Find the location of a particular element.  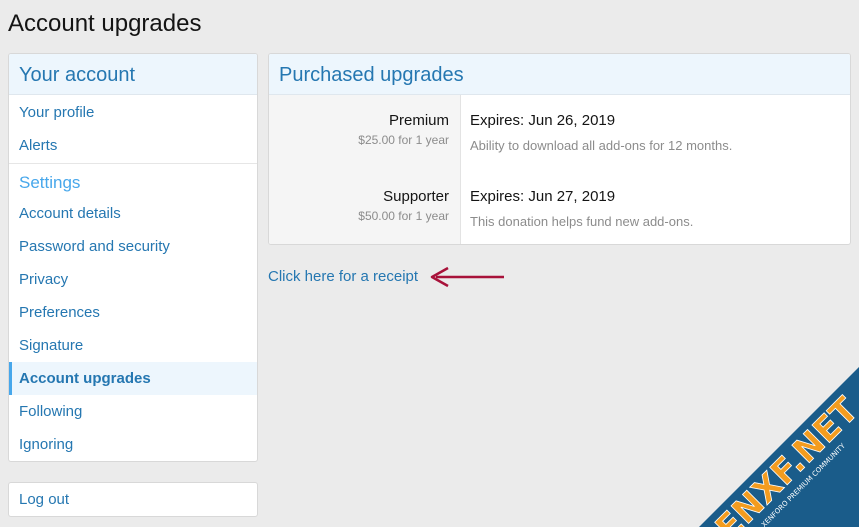

receipt-link: Click here for a receipt is located at coordinates (343, 276).